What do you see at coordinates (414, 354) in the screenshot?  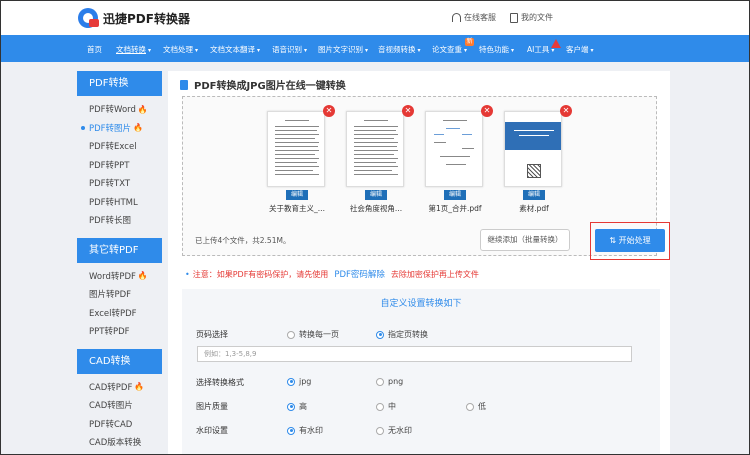 I see `page-range-input: 例如：1,3-5,8,9` at bounding box center [414, 354].